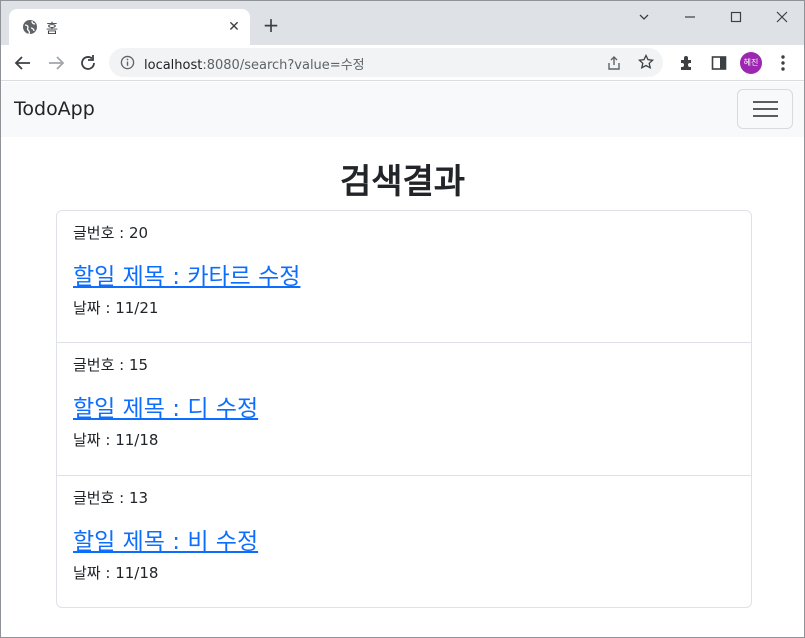  Describe the element at coordinates (646, 62) in the screenshot. I see `bookmark-star-icon` at that location.